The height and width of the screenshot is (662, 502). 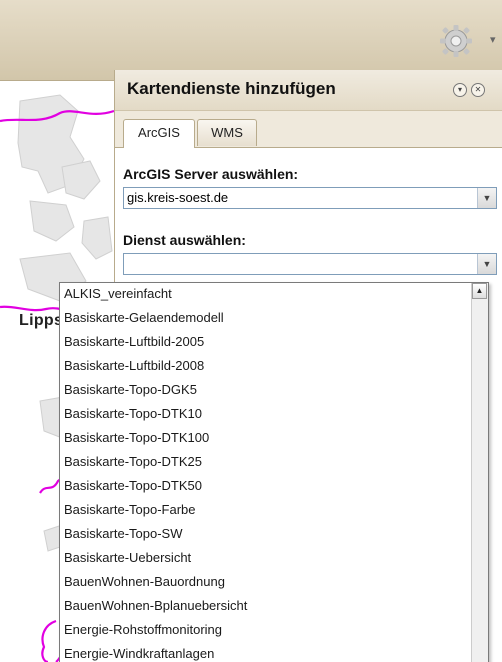 I want to click on collapse-icon: ▾, so click(x=460, y=90).